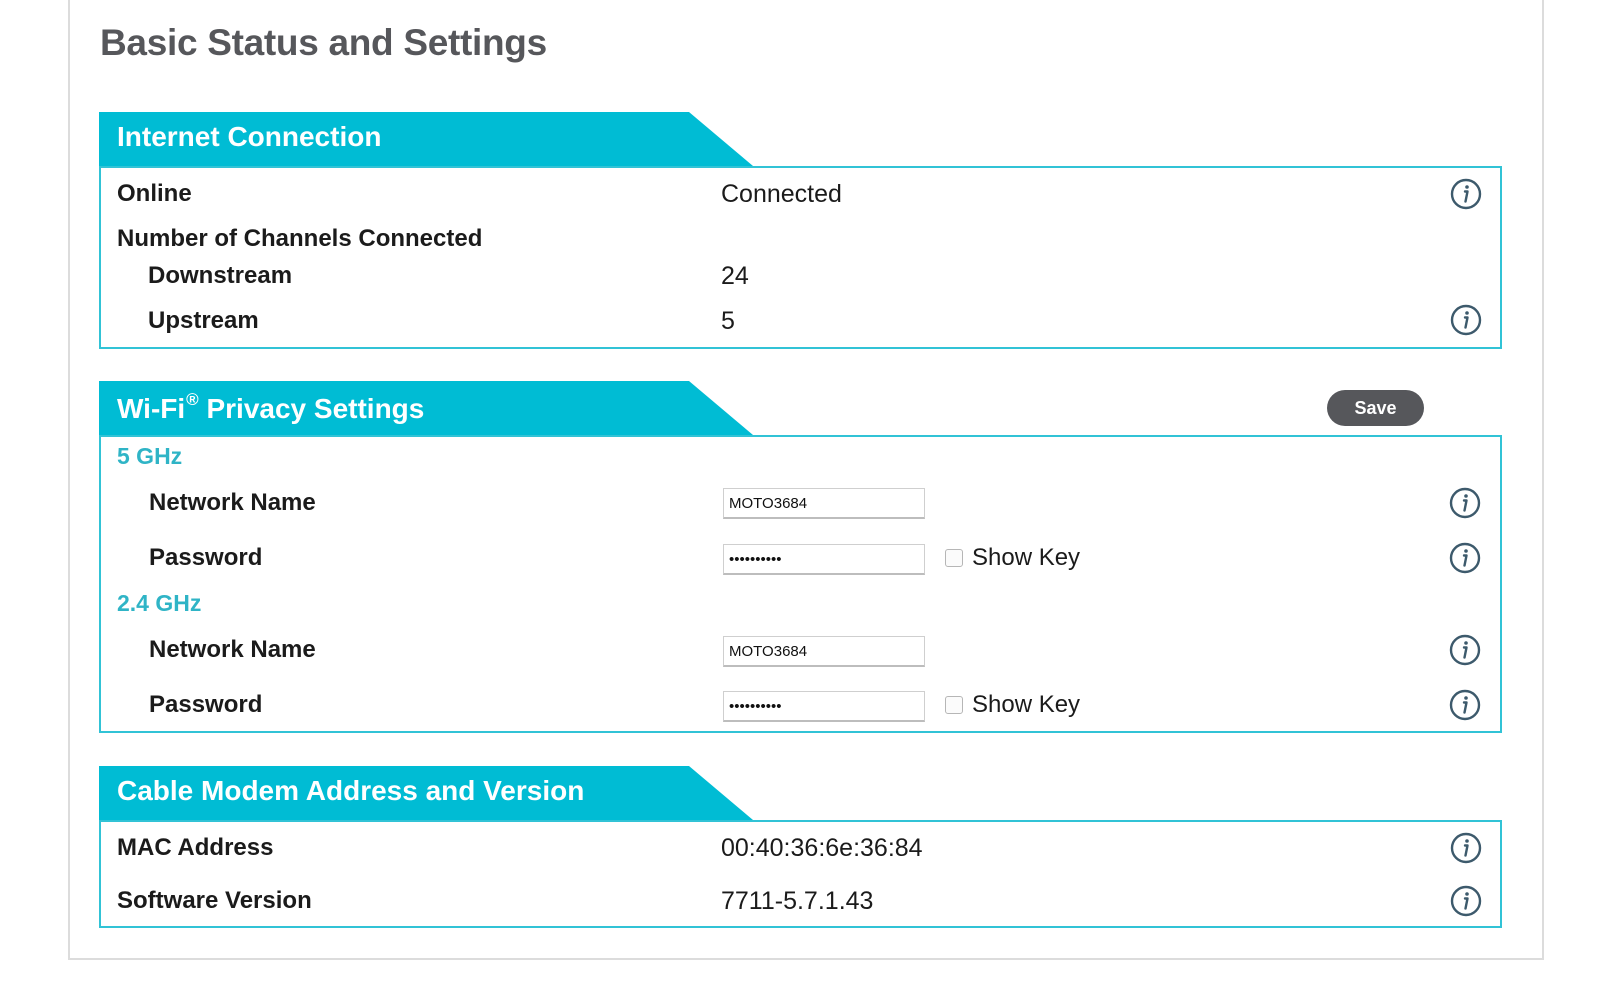  I want to click on password-24ghz-input, so click(824, 706).